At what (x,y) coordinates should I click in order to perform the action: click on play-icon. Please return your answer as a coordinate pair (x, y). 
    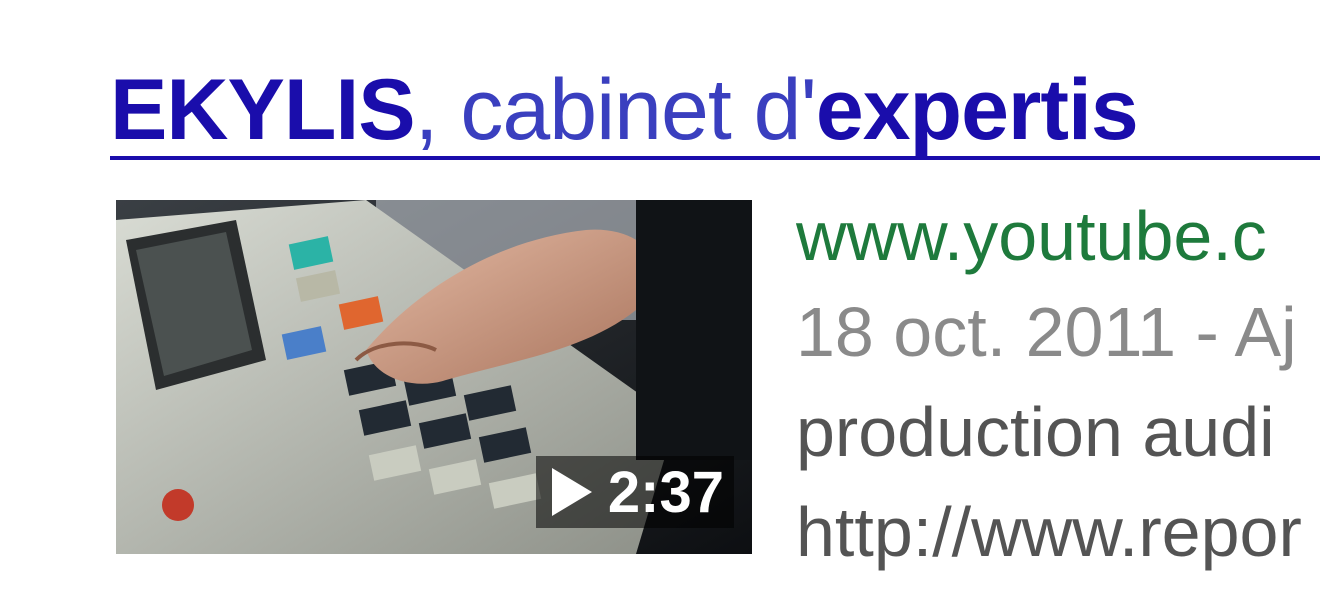
    Looking at the image, I should click on (571, 492).